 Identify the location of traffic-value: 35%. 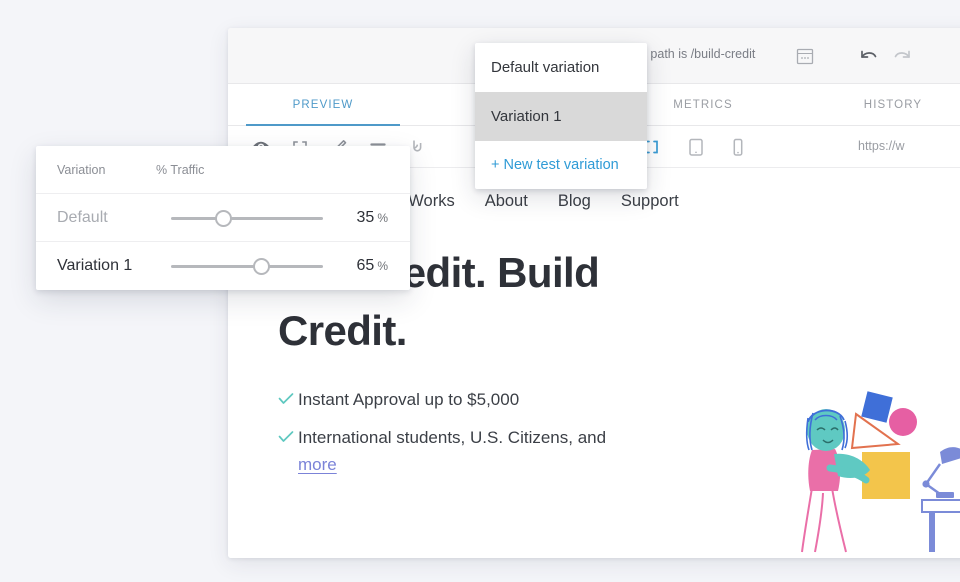
(366, 218).